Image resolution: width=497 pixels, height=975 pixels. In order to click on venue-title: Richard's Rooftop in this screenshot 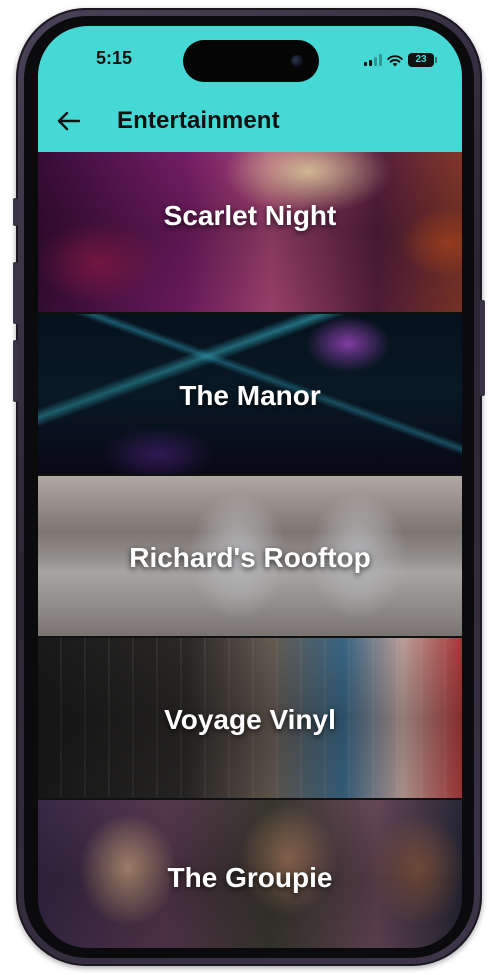, I will do `click(250, 557)`.